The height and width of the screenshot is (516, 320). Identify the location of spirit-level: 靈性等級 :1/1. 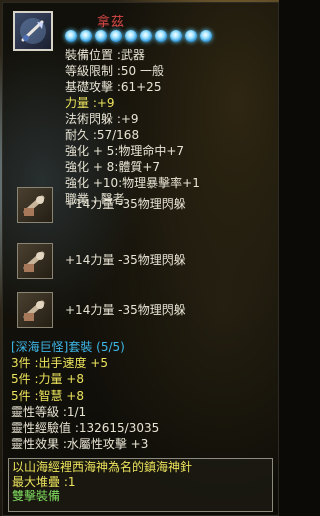
(49, 411).